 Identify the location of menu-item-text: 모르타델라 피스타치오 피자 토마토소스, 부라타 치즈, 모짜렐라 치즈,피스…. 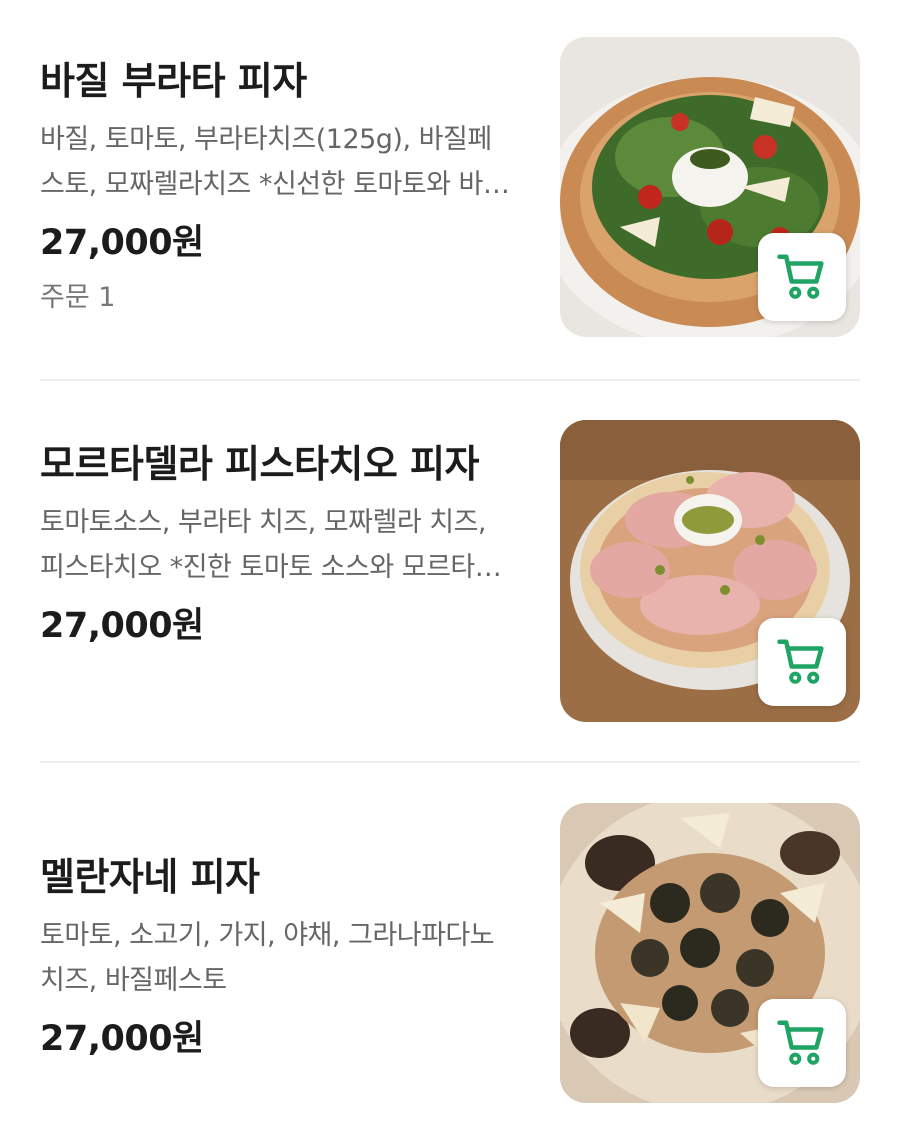
(275, 541).